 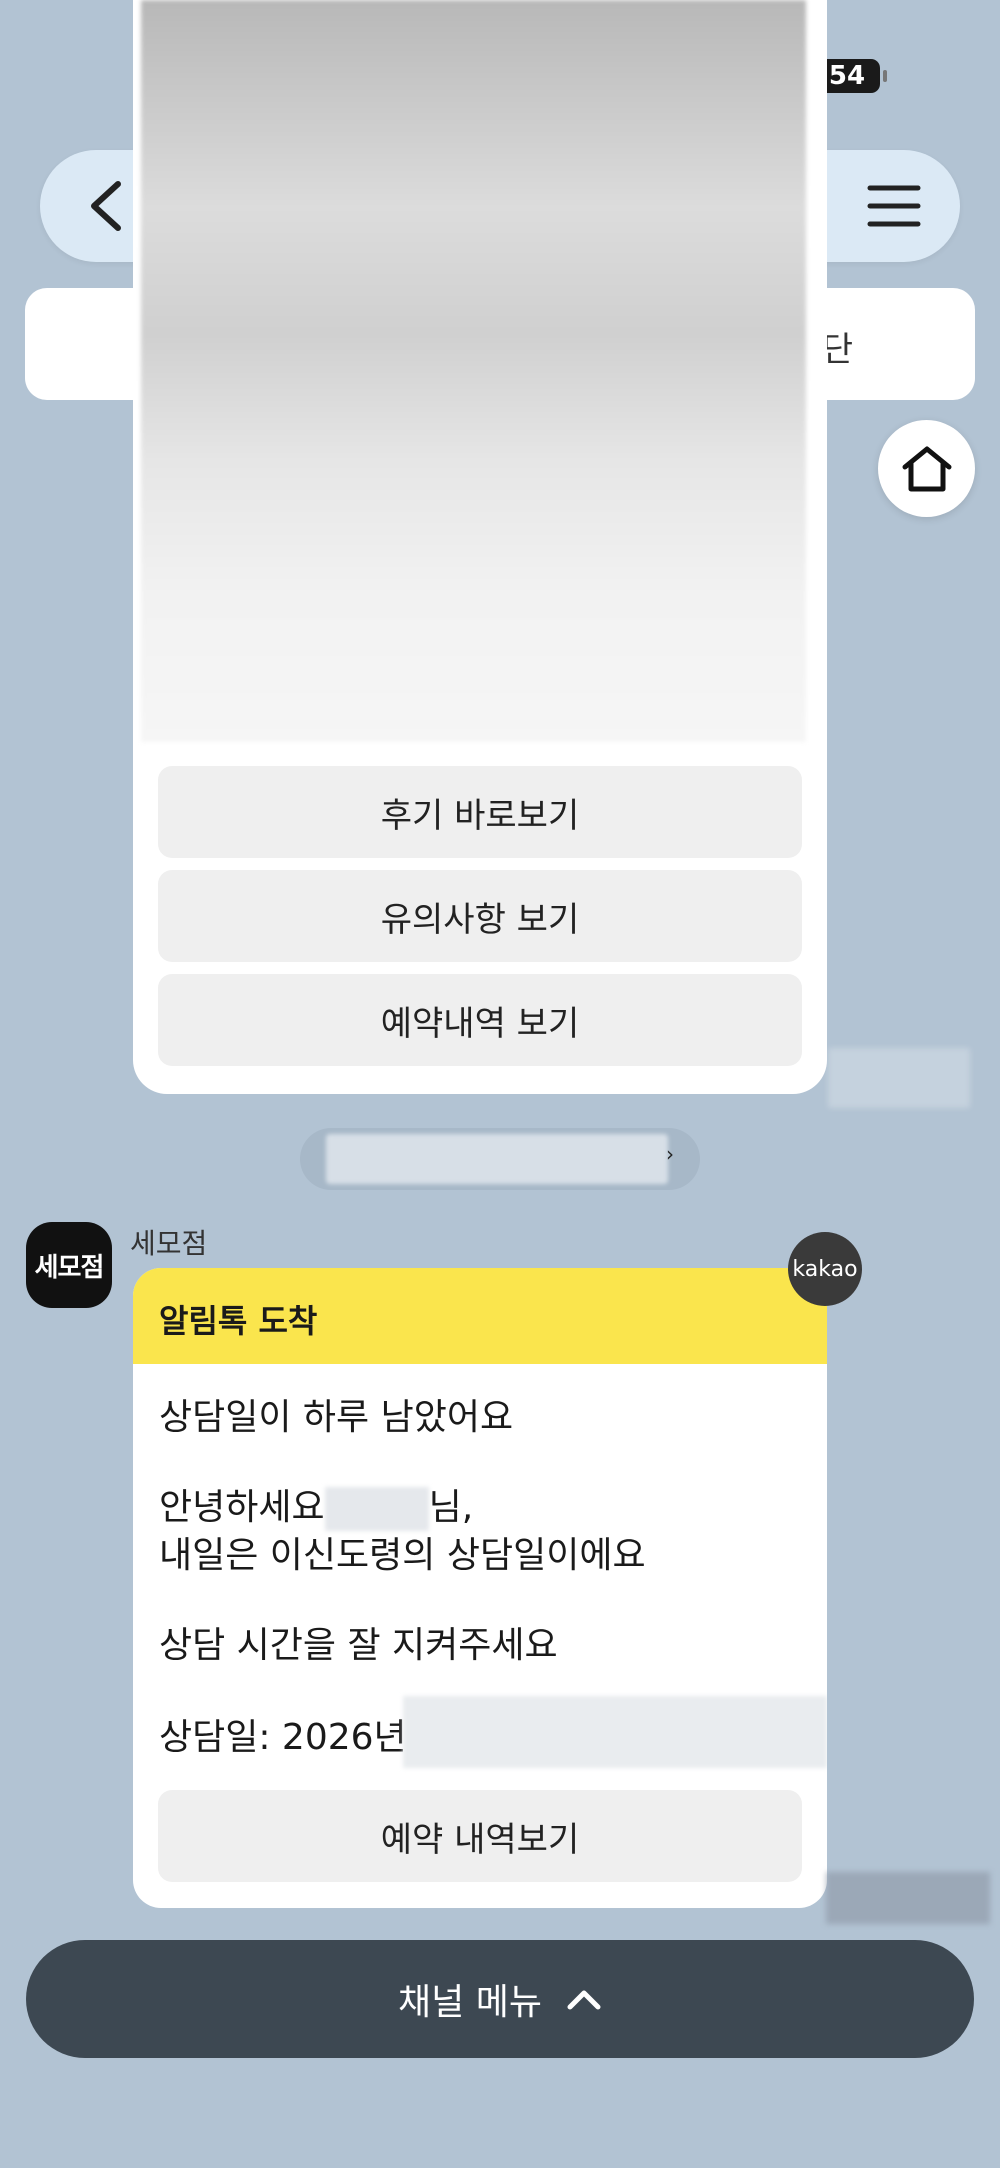 What do you see at coordinates (238, 1321) in the screenshot?
I see `alimtalk-header-text: 알림톡 도착` at bounding box center [238, 1321].